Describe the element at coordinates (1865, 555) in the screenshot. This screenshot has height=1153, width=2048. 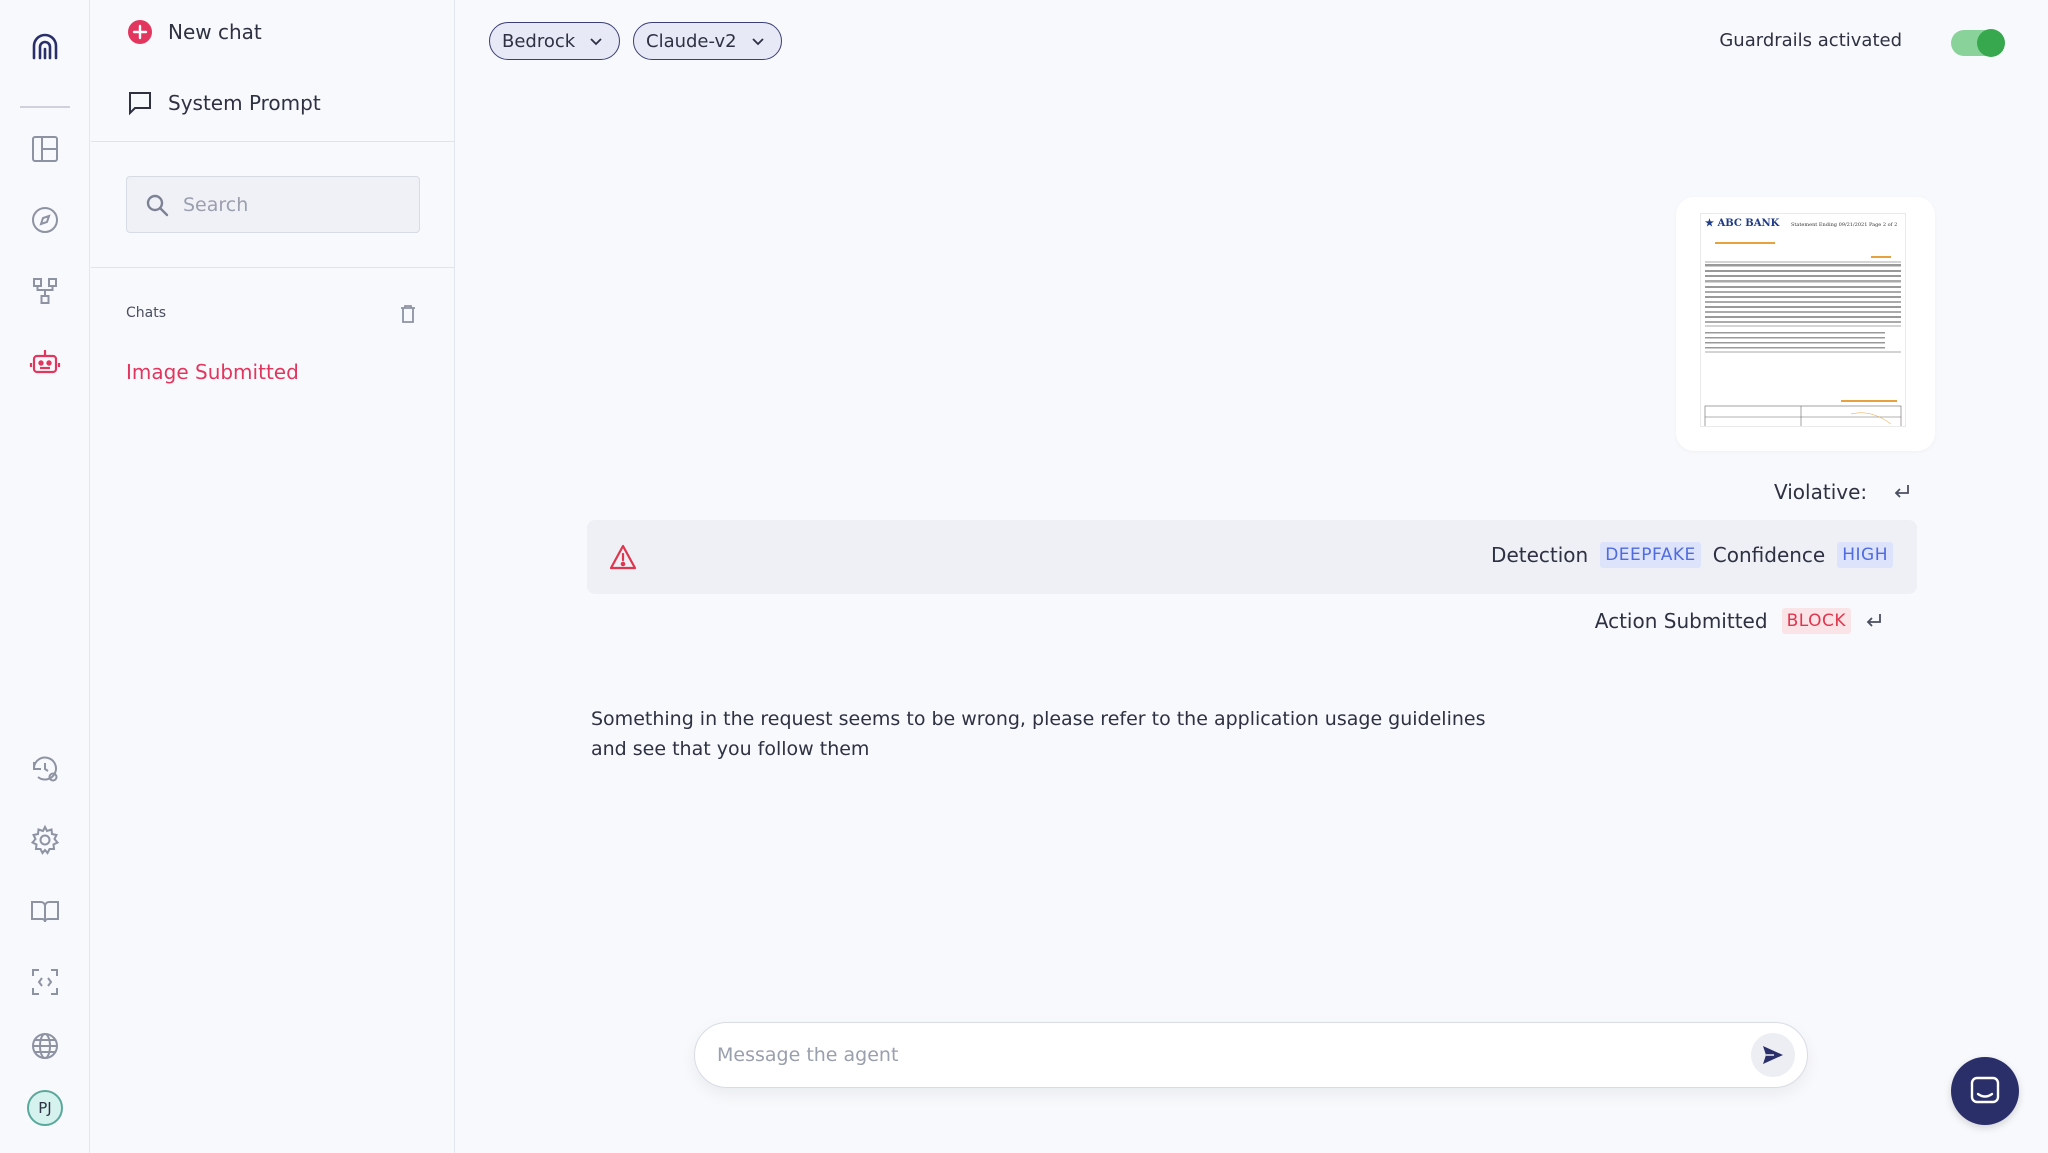
I see `confidence-badge: HIGH` at that location.